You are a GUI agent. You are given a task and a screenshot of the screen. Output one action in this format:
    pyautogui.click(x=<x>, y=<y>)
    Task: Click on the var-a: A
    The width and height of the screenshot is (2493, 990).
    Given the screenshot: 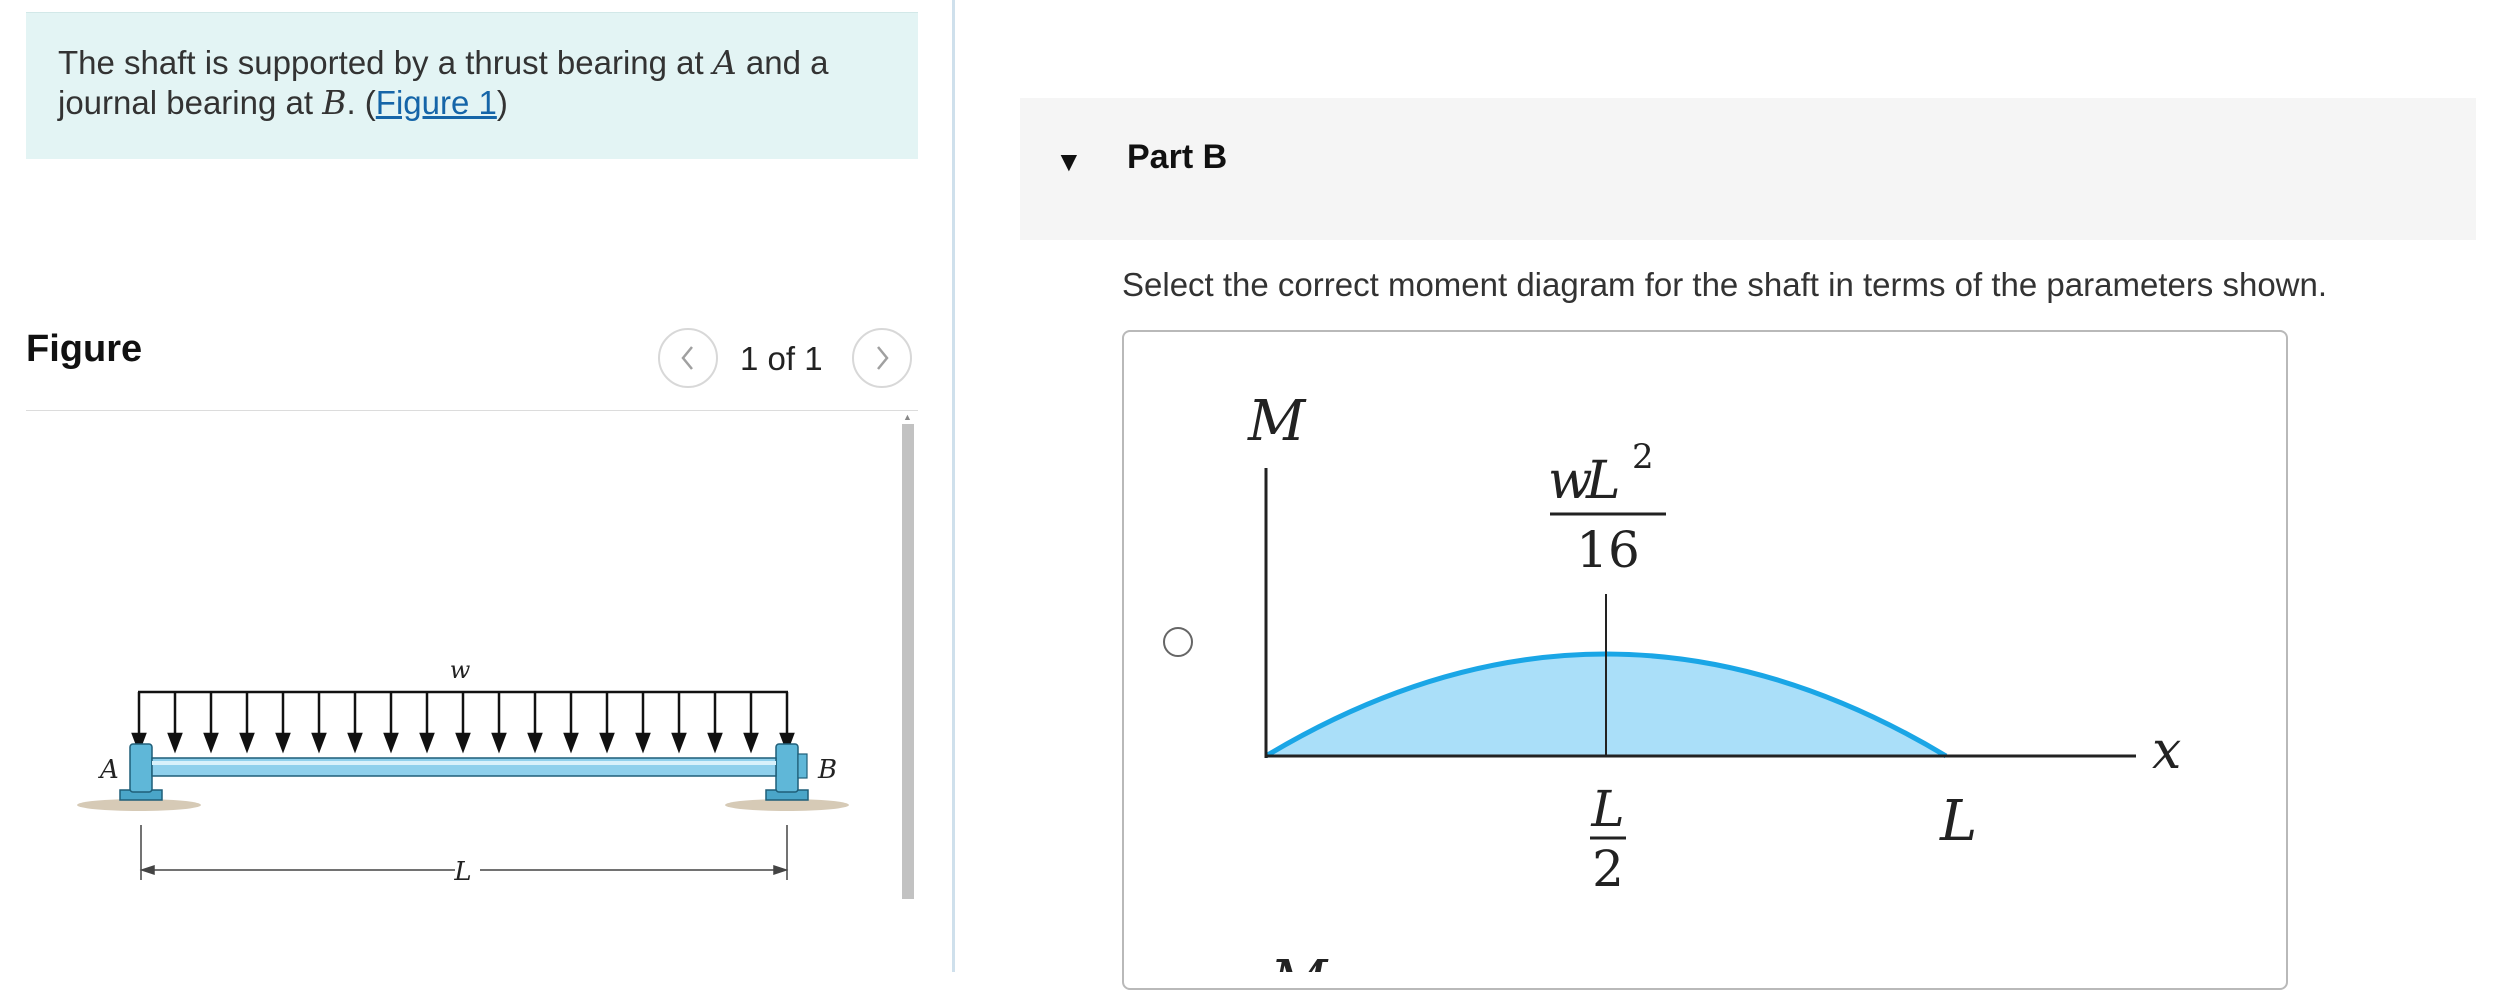 What is the action you would take?
    pyautogui.click(x=724, y=62)
    